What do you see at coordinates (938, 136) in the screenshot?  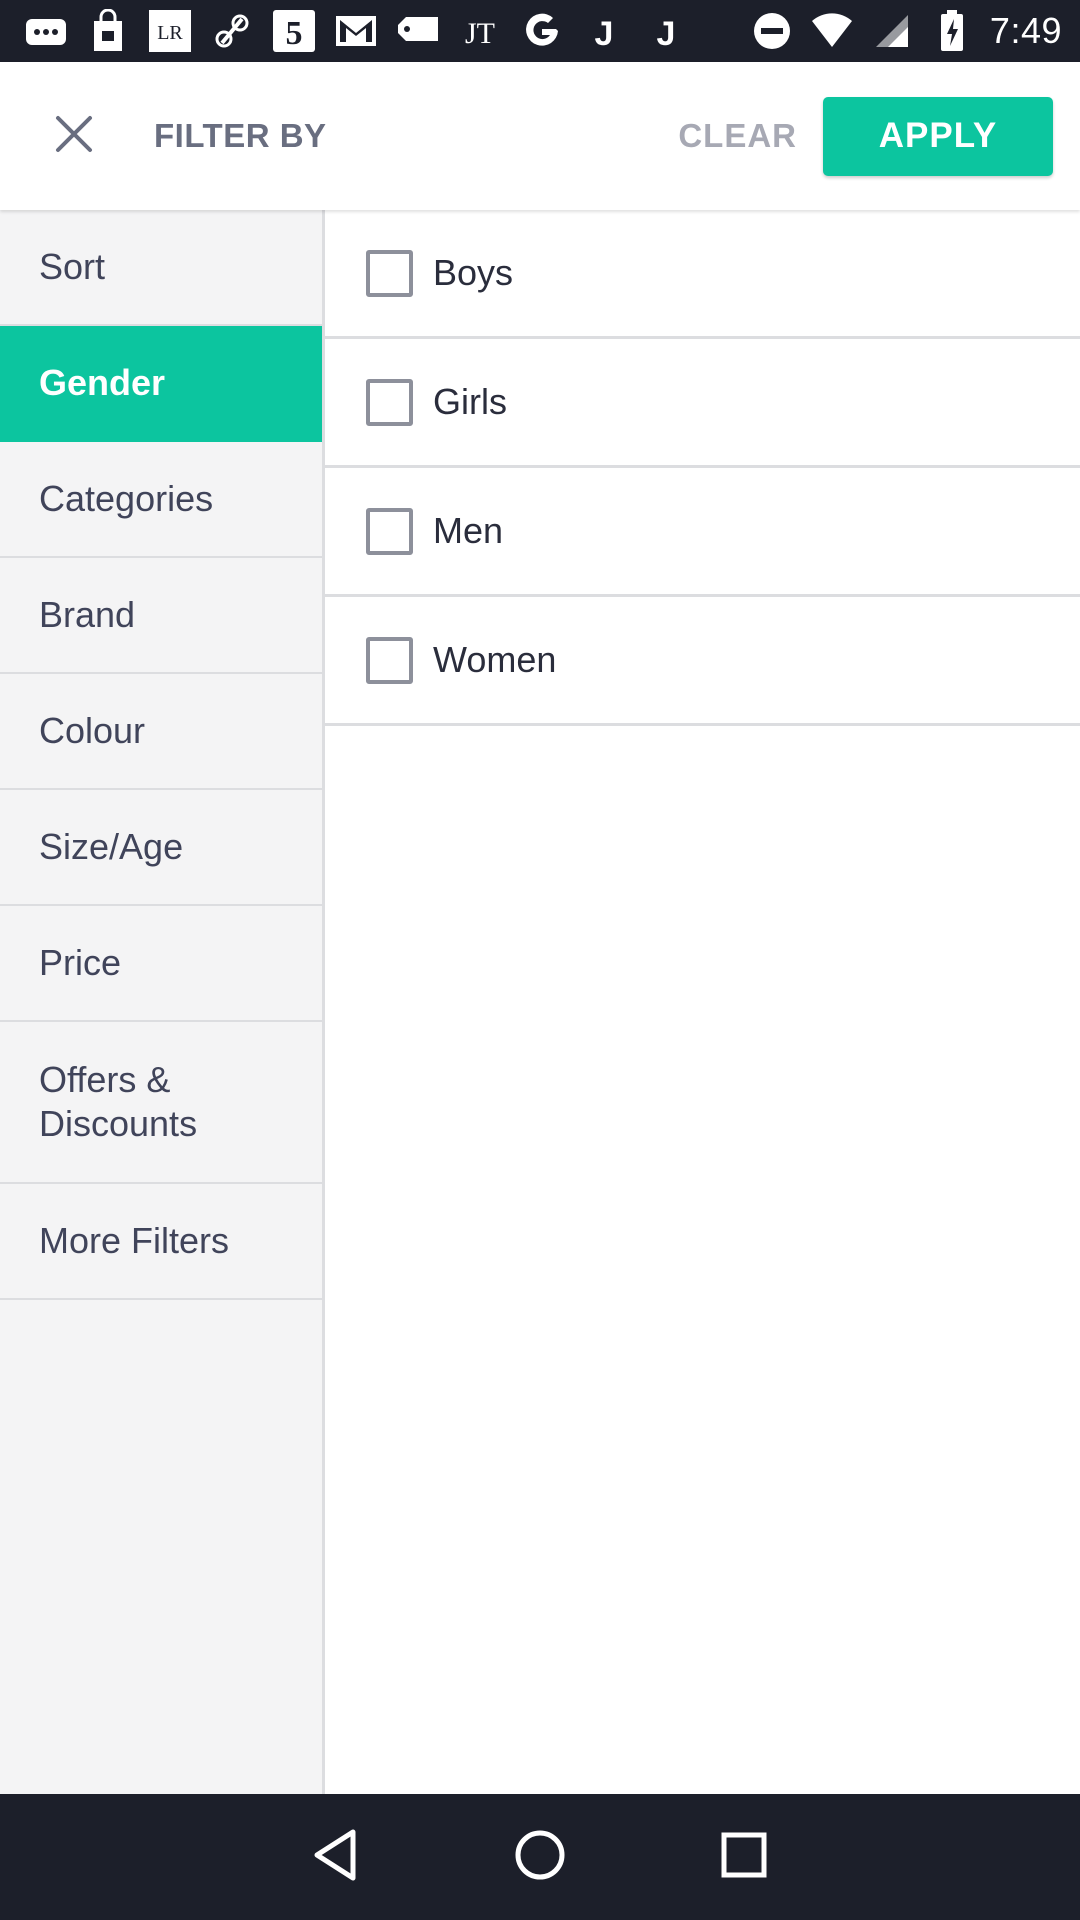 I see `apply-button: APPLY` at bounding box center [938, 136].